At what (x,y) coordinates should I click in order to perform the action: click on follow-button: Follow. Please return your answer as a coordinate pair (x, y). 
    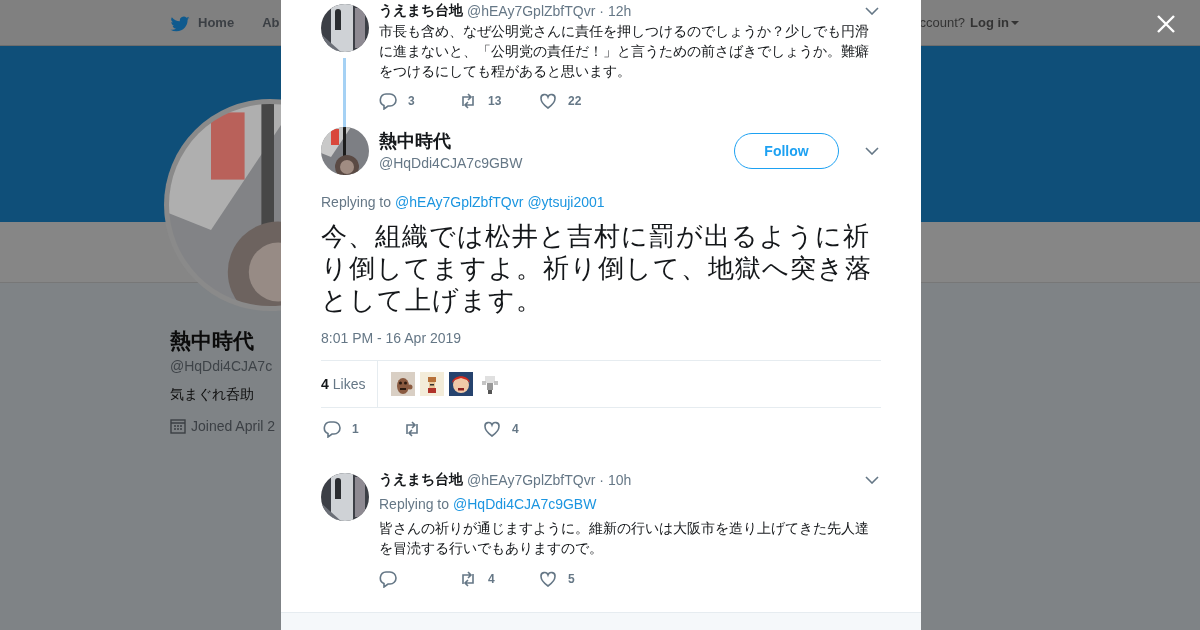
    Looking at the image, I should click on (786, 151).